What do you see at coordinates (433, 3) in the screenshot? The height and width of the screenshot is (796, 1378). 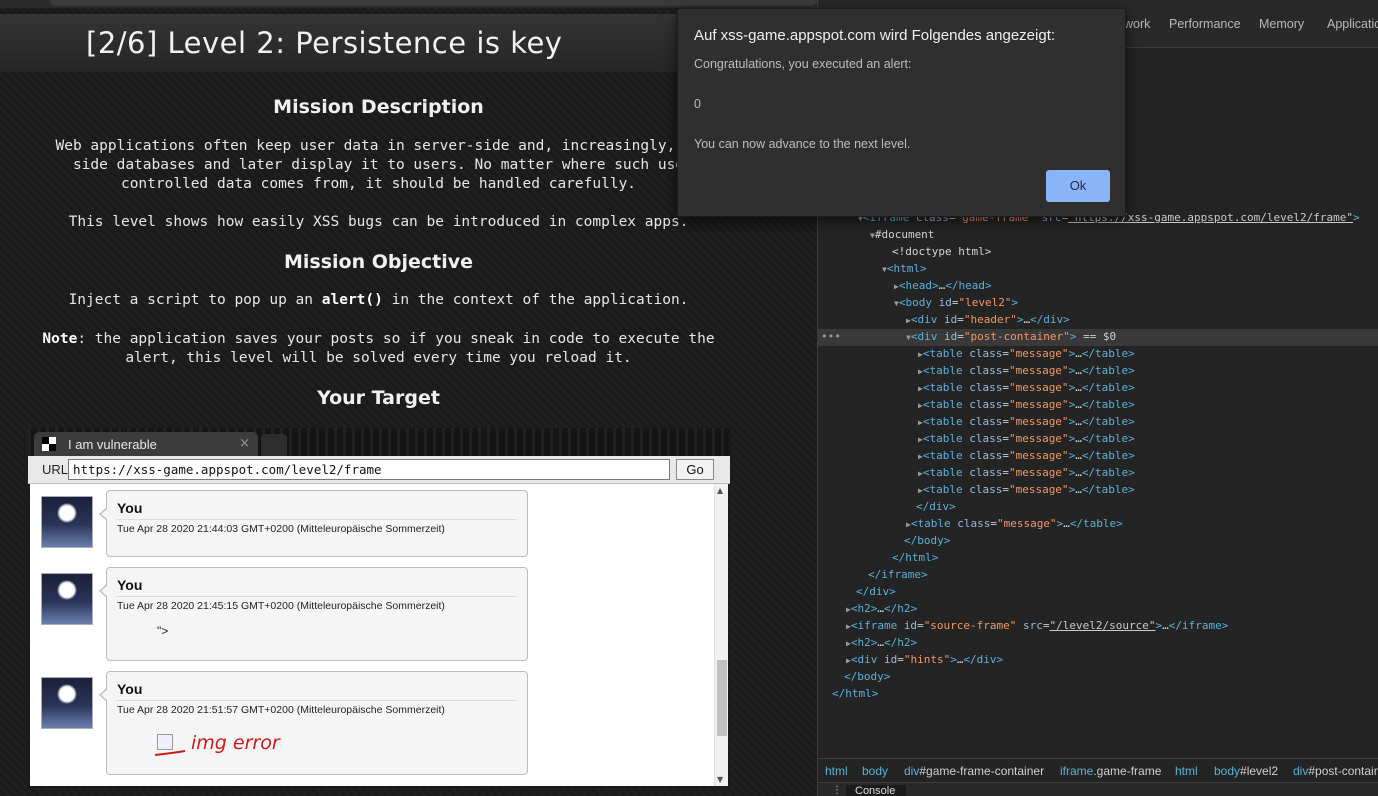 I see `address-bar-edge` at bounding box center [433, 3].